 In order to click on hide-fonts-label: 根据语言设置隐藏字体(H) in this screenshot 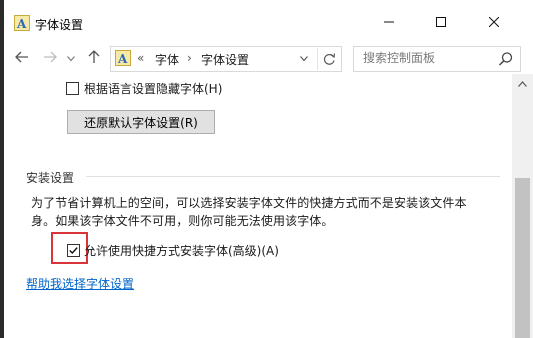, I will do `click(153, 88)`.